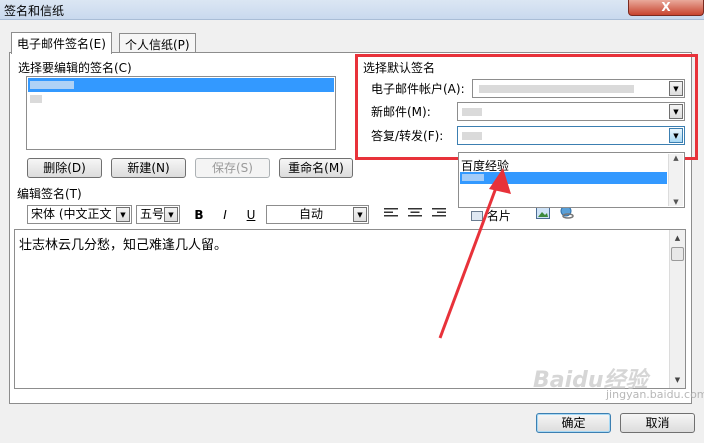 Image resolution: width=704 pixels, height=443 pixels. What do you see at coordinates (573, 423) in the screenshot?
I see `ok-button: 确定` at bounding box center [573, 423].